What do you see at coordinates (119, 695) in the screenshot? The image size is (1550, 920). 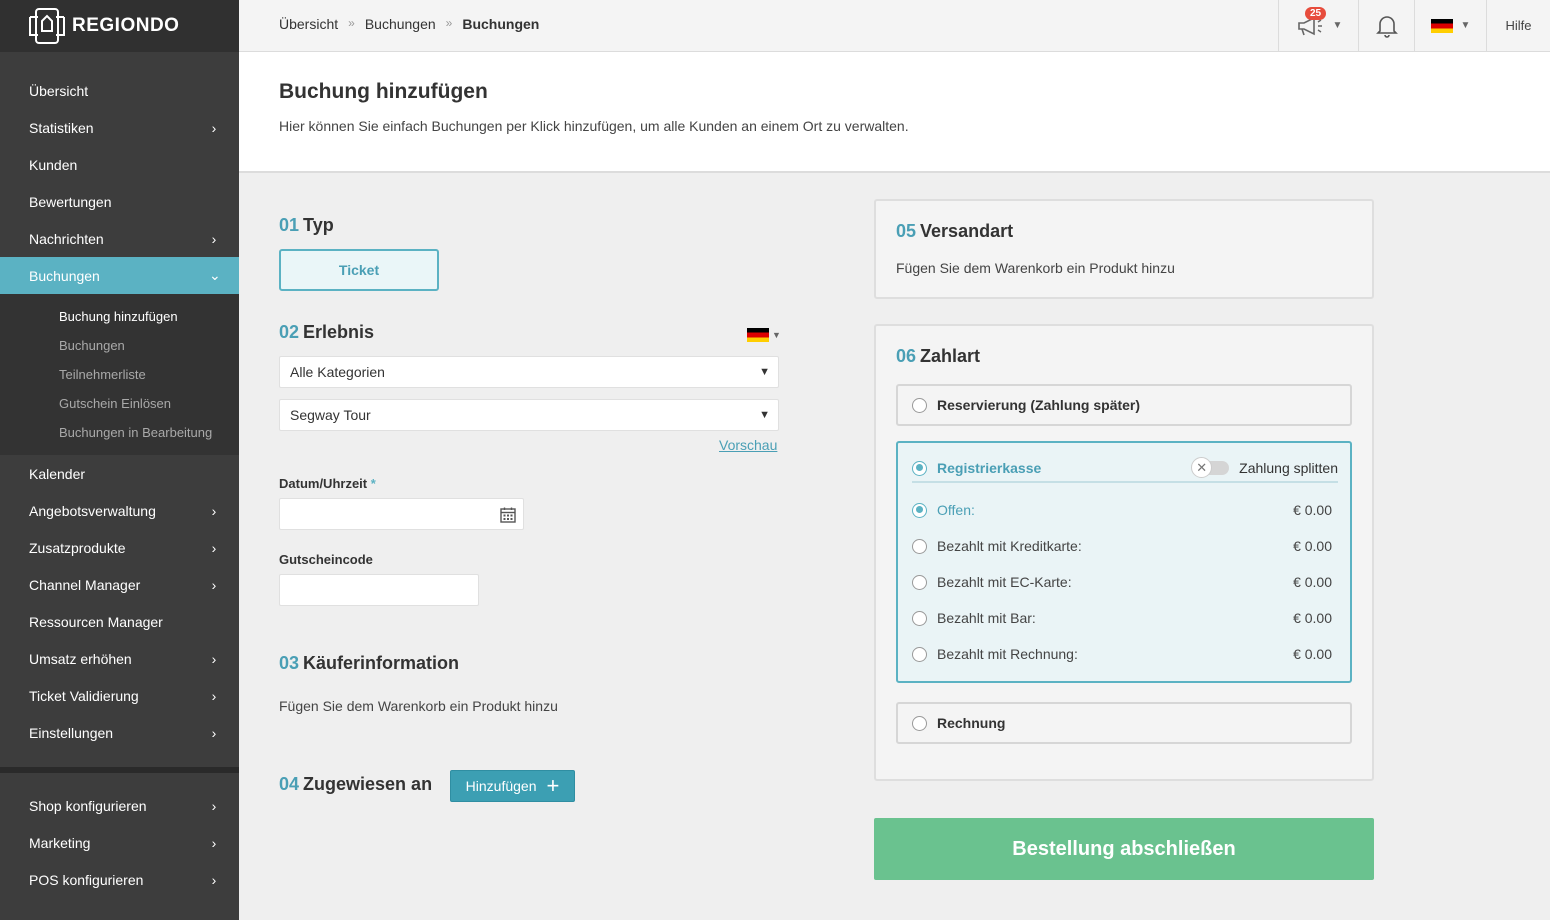 I see `sidebar-item-ticket-validierung: Ticket Validierung ›` at bounding box center [119, 695].